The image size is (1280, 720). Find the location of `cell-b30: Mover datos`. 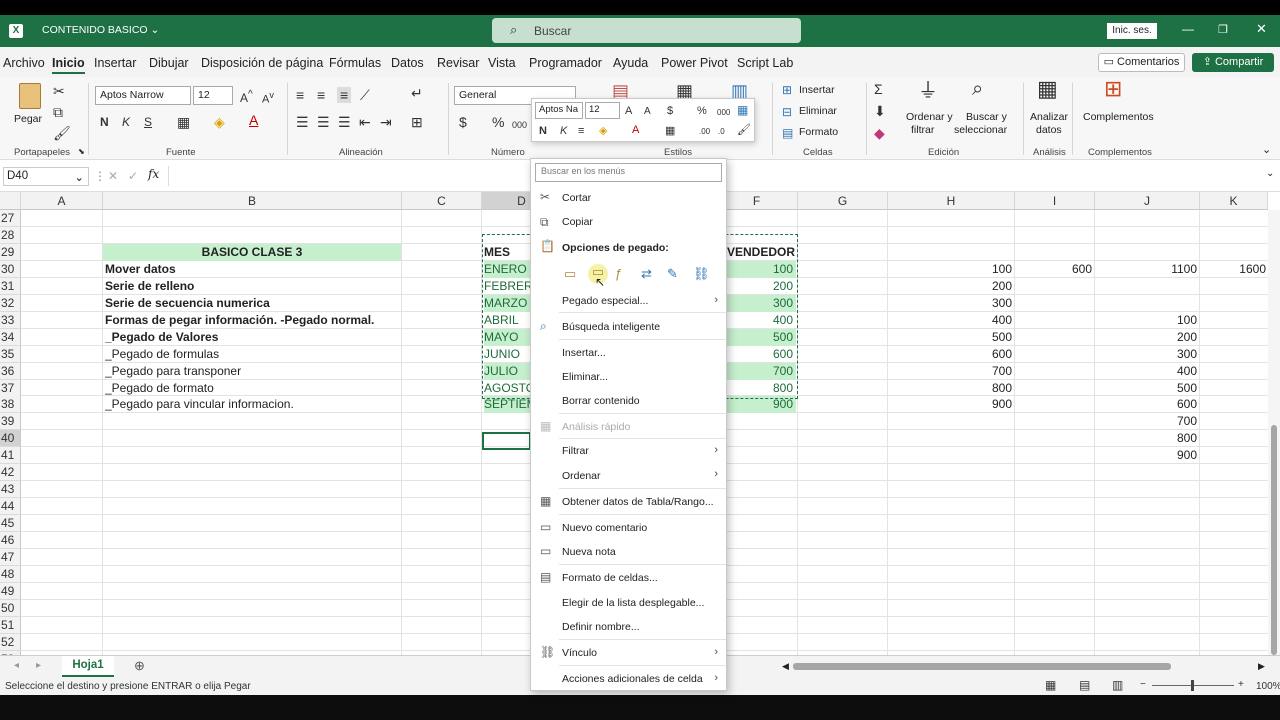

cell-b30: Mover datos is located at coordinates (252, 269).